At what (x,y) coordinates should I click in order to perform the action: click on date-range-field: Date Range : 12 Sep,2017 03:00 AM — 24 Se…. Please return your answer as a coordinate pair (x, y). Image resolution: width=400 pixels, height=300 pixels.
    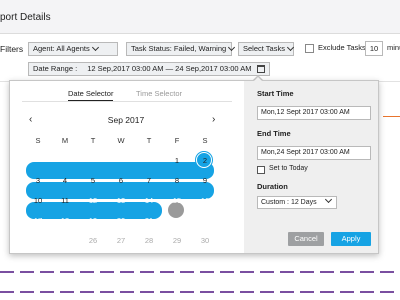
    Looking at the image, I should click on (149, 69).